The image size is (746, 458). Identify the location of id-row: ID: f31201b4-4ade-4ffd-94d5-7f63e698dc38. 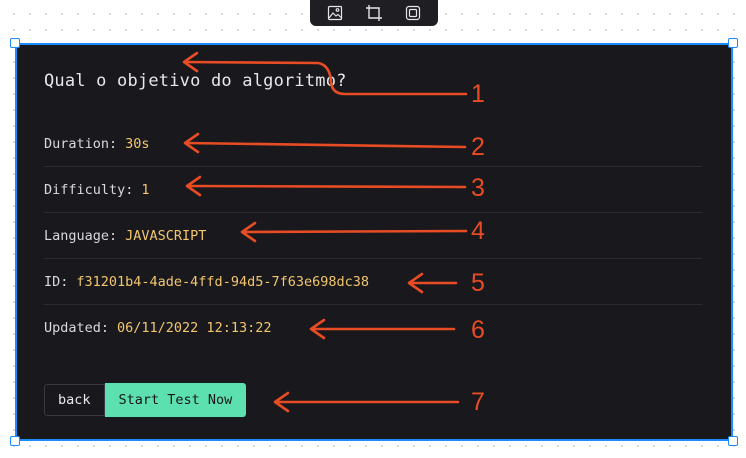
(373, 282).